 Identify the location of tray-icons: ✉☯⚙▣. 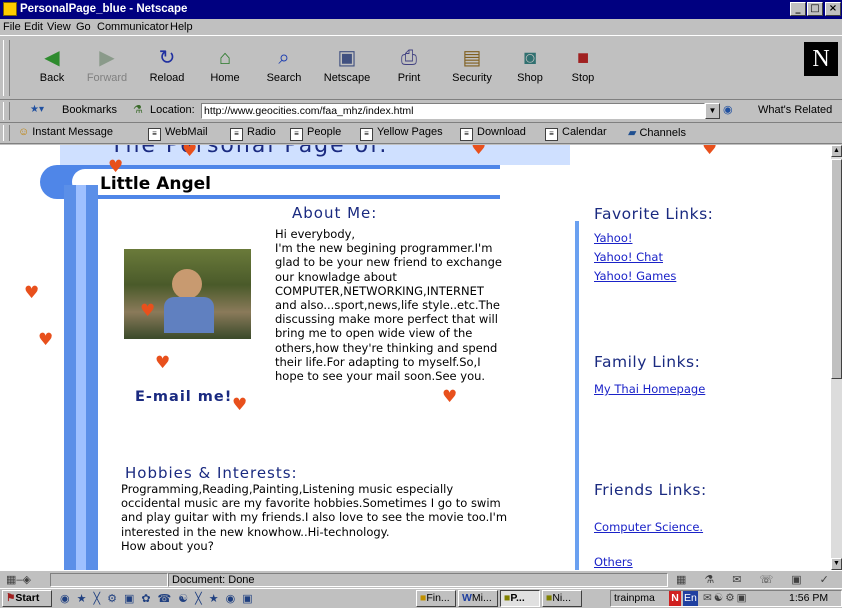
(726, 598).